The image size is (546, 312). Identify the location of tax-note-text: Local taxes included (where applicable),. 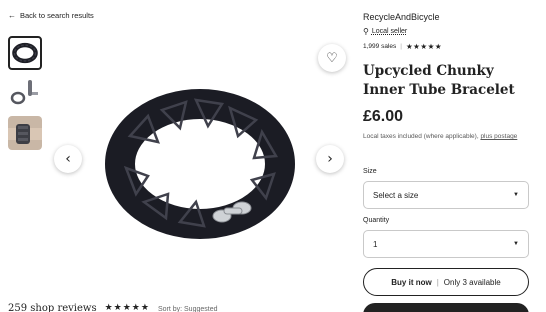
(421, 136).